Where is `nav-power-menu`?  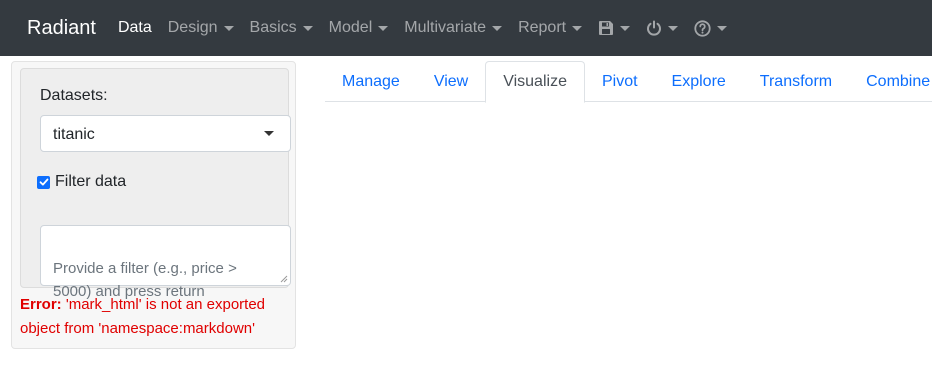 nav-power-menu is located at coordinates (662, 28).